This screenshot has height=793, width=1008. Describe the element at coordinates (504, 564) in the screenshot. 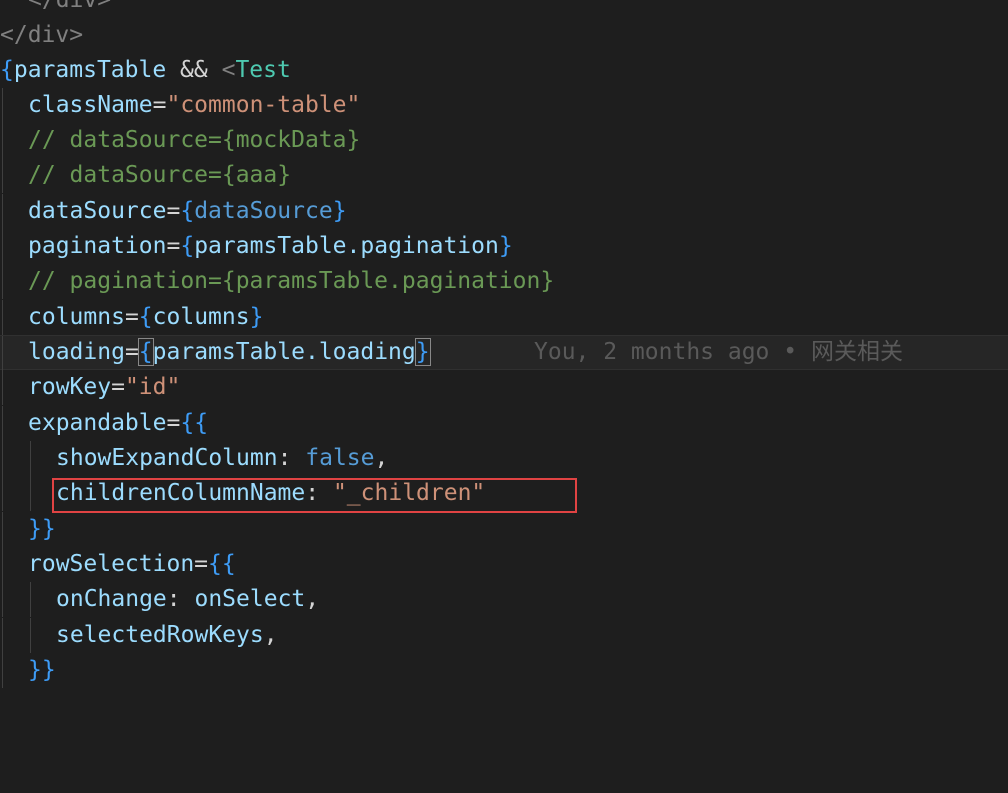

I see `code-line: rowSelection={{` at that location.